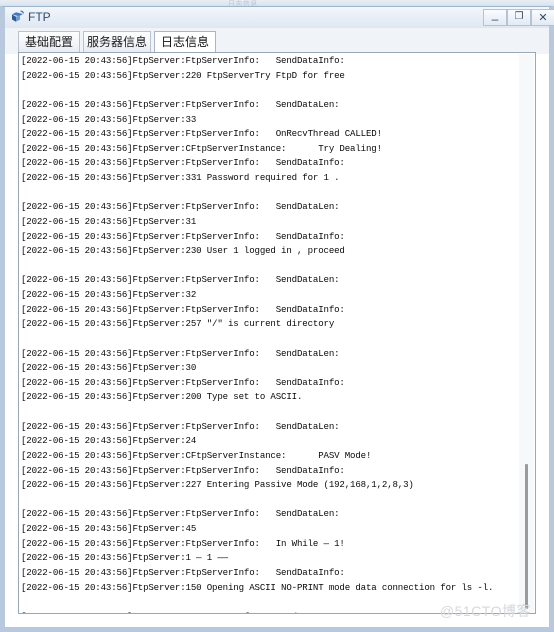 This screenshot has height=632, width=554. I want to click on close-icon: ✕, so click(543, 18).